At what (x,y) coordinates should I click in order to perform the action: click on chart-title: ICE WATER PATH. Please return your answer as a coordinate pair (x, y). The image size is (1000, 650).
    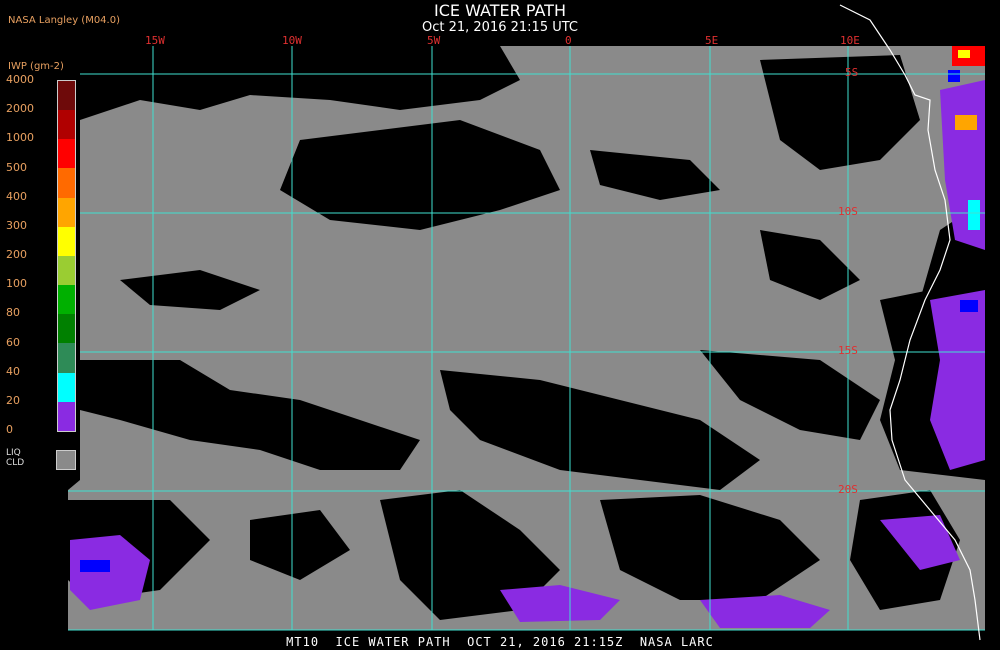
    Looking at the image, I should click on (500, 10).